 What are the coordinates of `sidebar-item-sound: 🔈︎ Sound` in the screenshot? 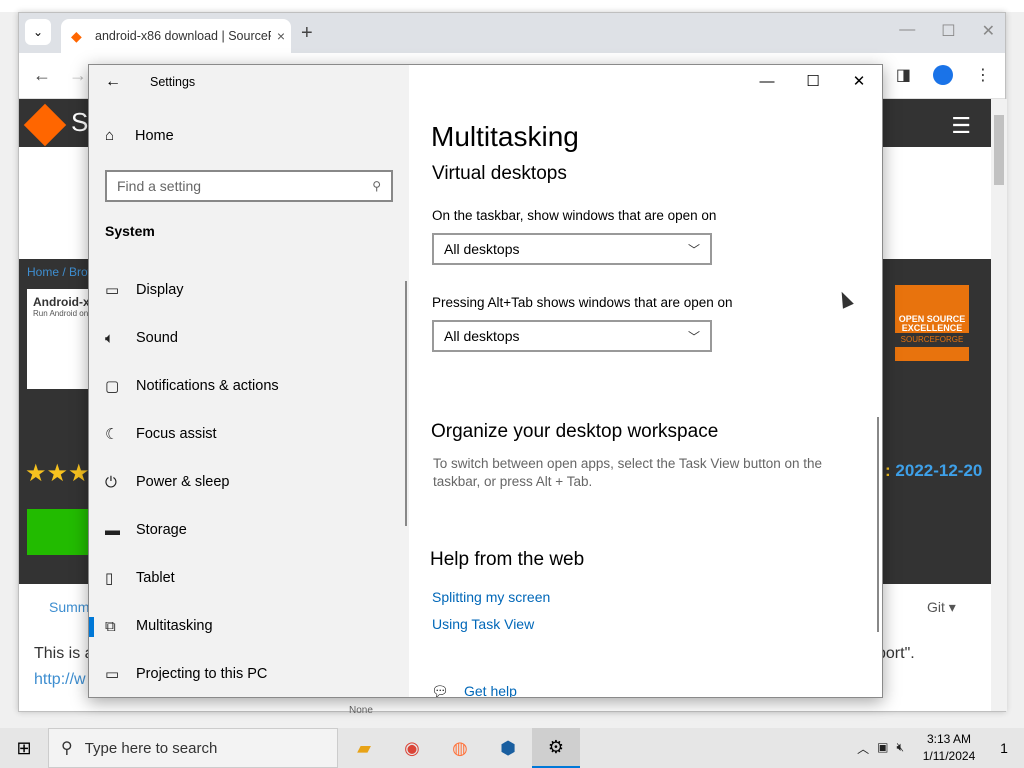 It's located at (249, 338).